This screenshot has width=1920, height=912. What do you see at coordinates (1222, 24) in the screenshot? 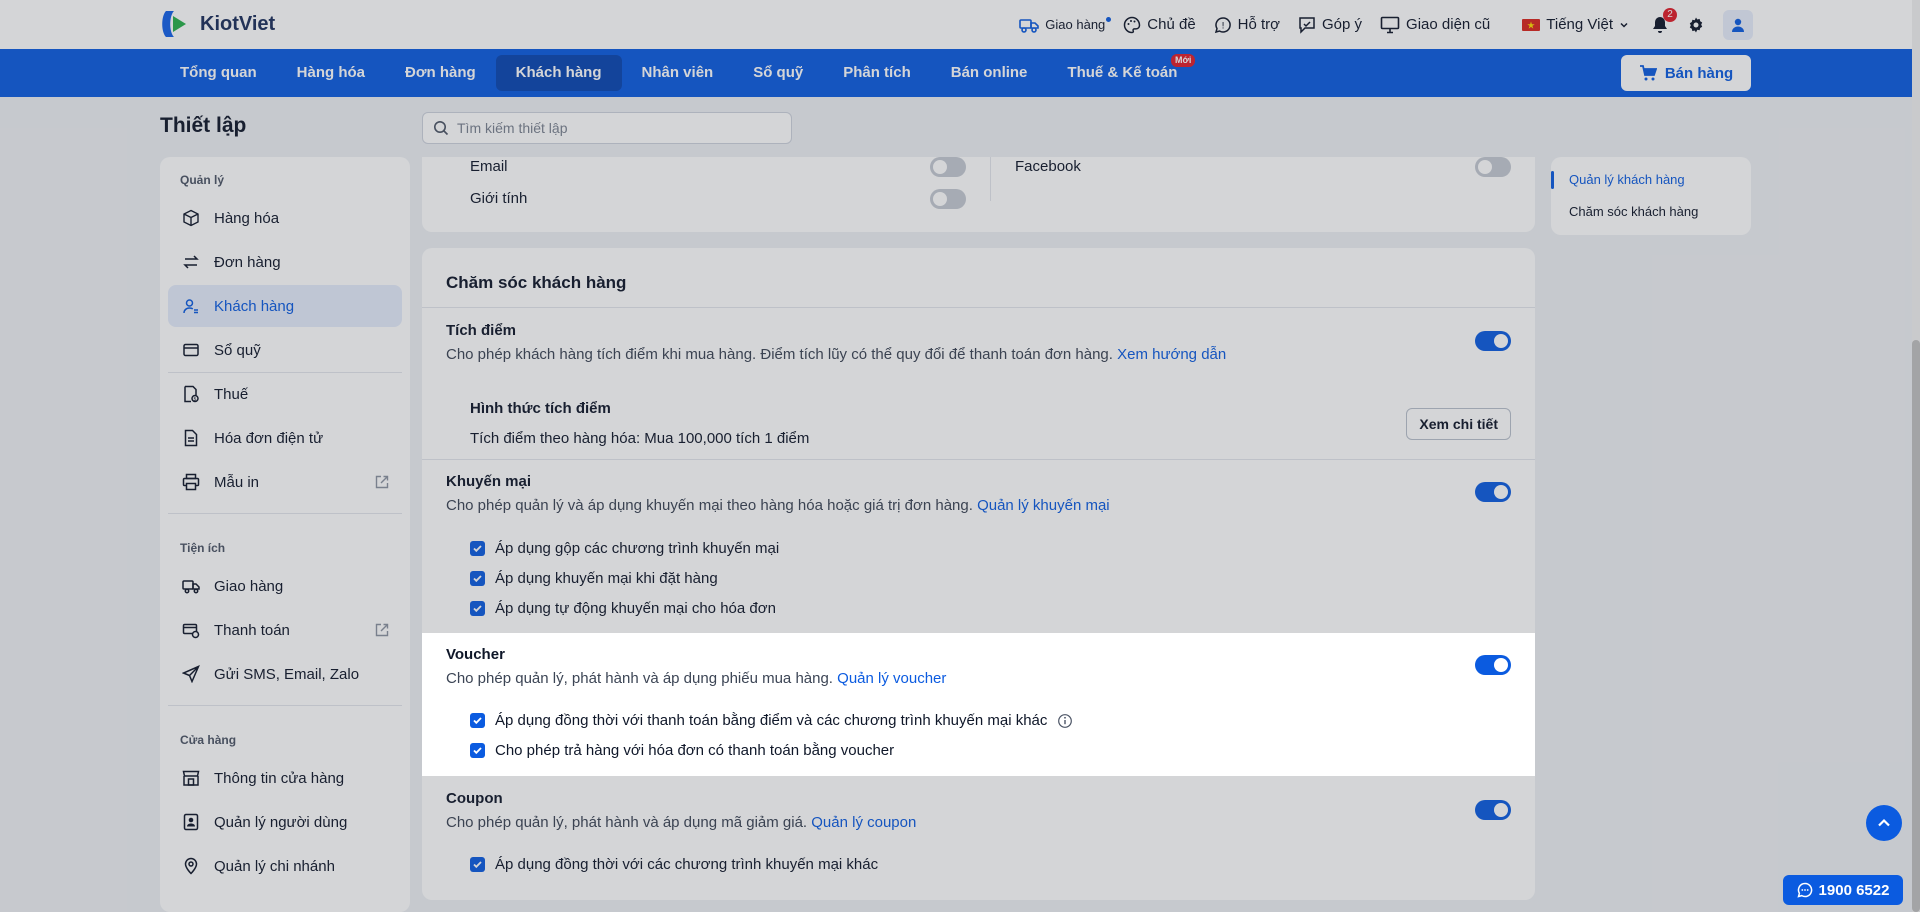
I see `chat-help-icon: !` at bounding box center [1222, 24].